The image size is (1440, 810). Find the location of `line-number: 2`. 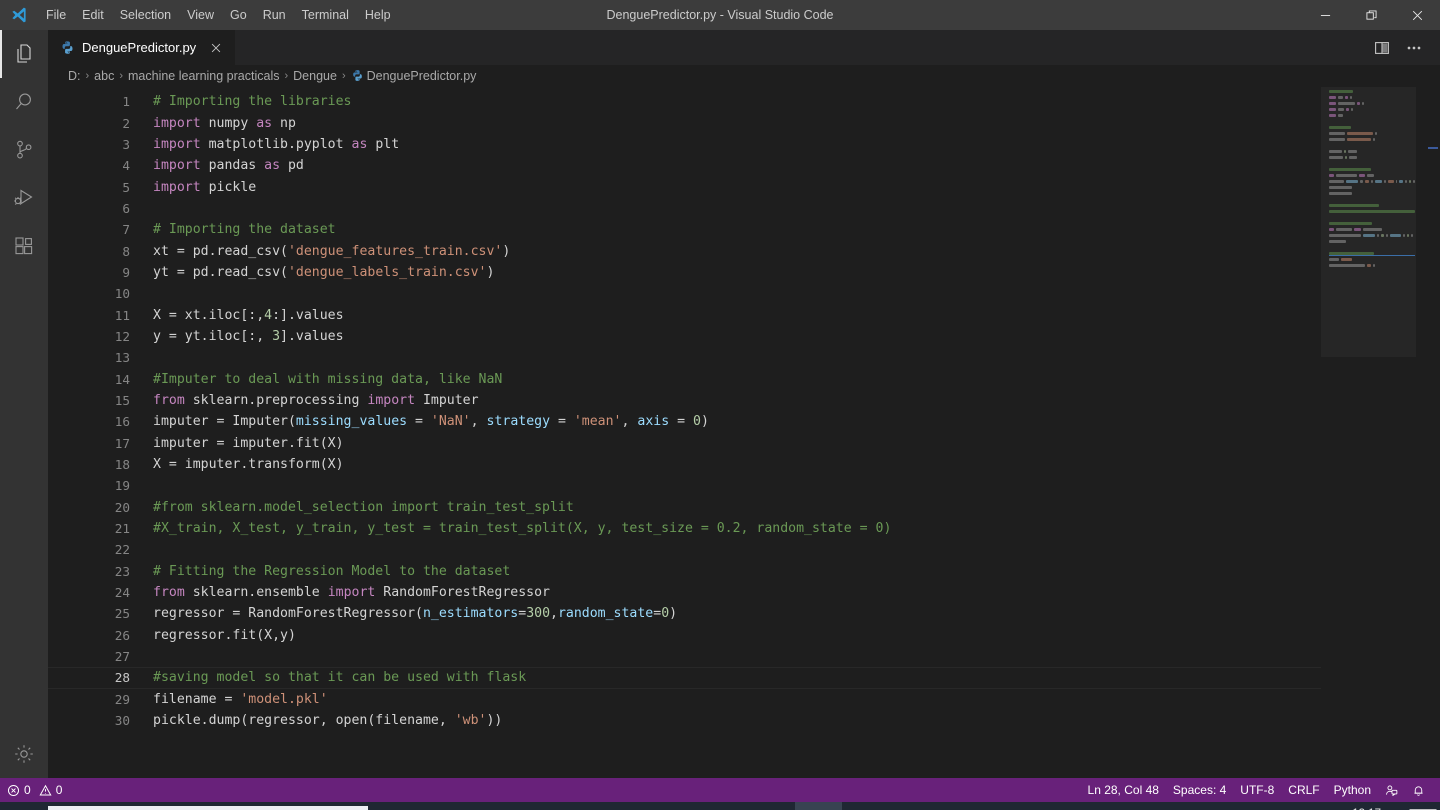

line-number: 2 is located at coordinates (126, 123).